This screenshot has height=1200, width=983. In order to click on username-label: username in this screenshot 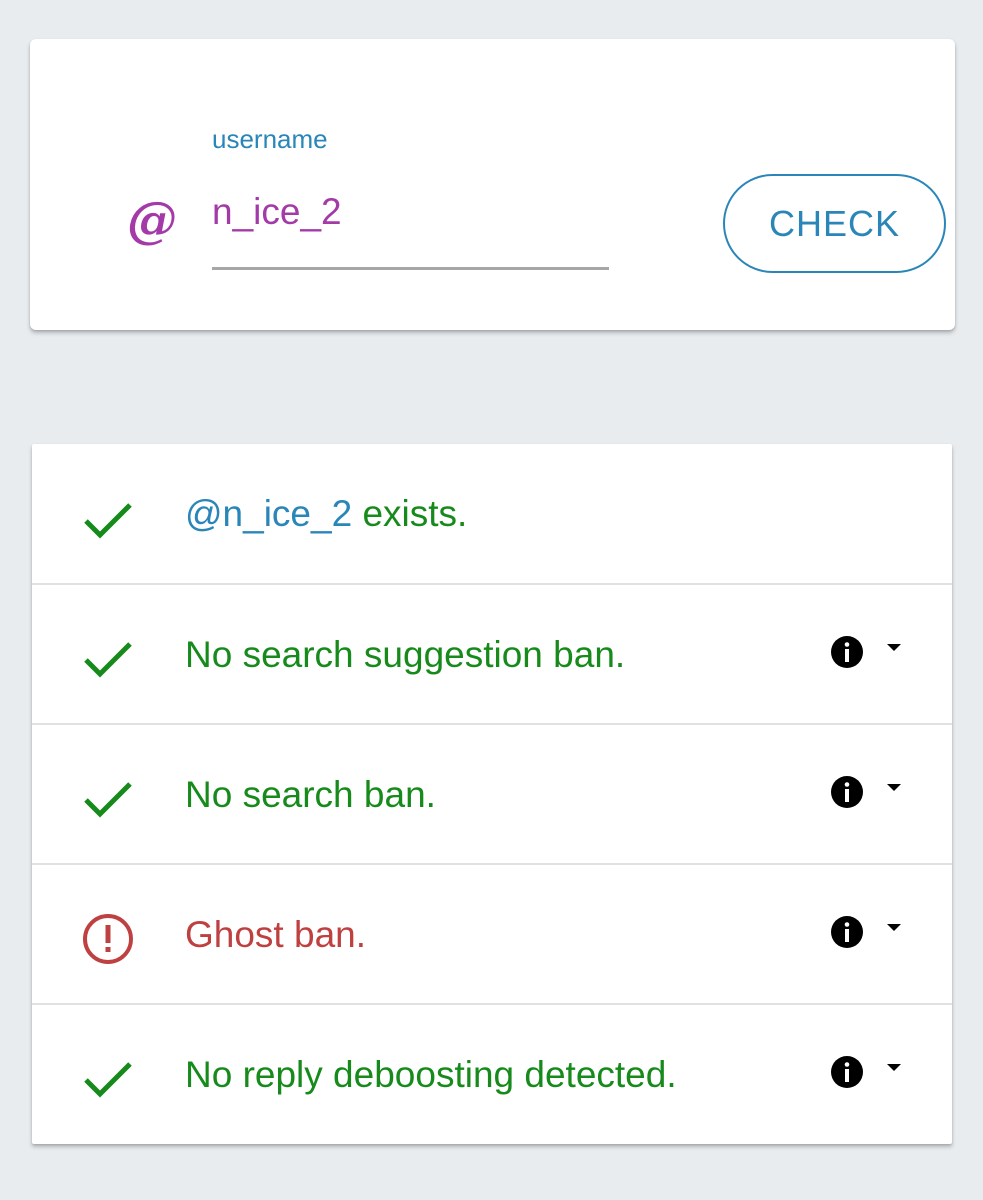, I will do `click(270, 139)`.